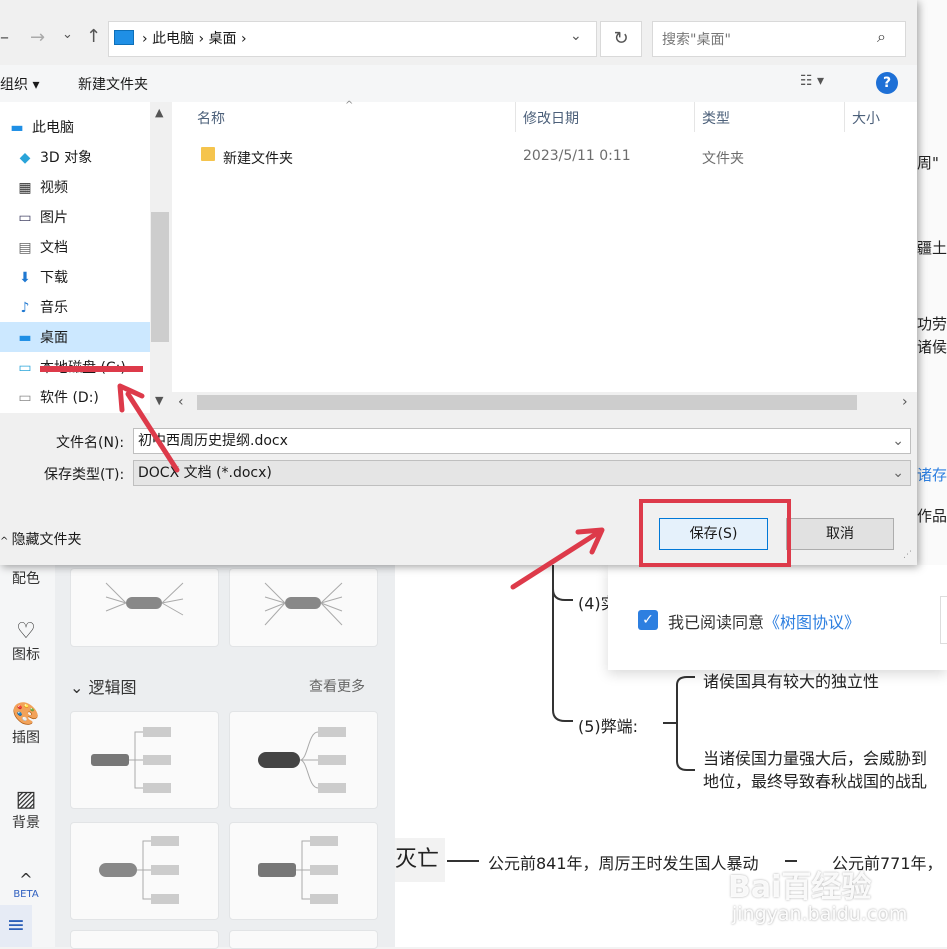 The width and height of the screenshot is (947, 949). I want to click on annotation-arrows, so click(361, 486).